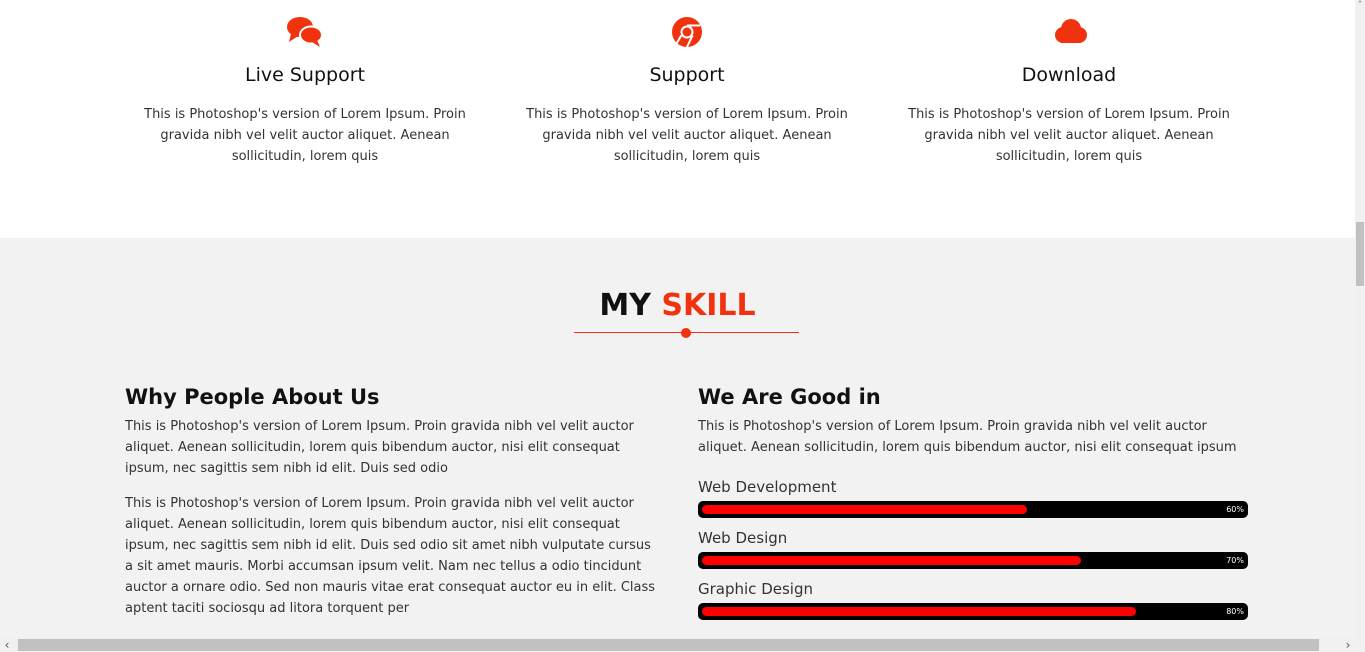 This screenshot has width=1365, height=652. Describe the element at coordinates (1235, 509) in the screenshot. I see `skill-percent: 60%` at that location.